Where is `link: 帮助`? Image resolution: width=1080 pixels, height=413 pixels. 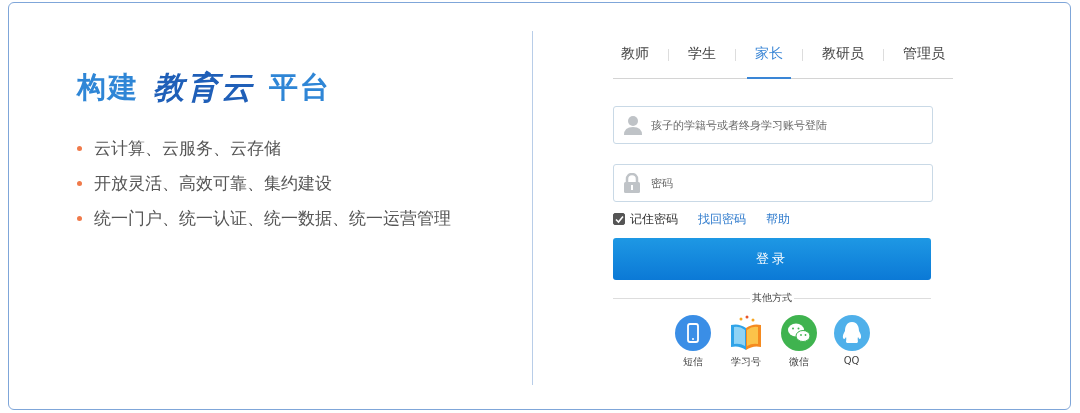 link: 帮助 is located at coordinates (778, 219).